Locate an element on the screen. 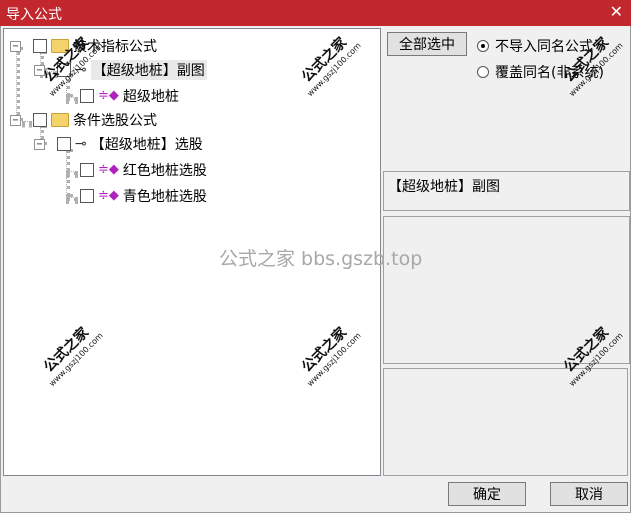  tree-node-condition-sub: − ⊸ 【超级地桩】选股 is located at coordinates (118, 144).